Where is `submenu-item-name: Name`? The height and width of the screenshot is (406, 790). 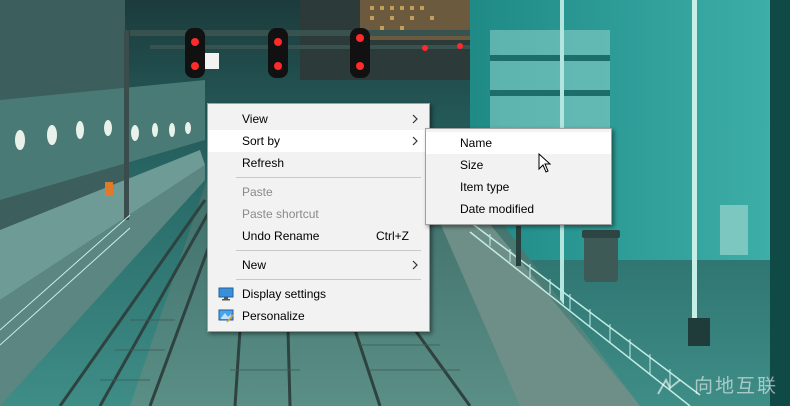
submenu-item-name: Name is located at coordinates (518, 143).